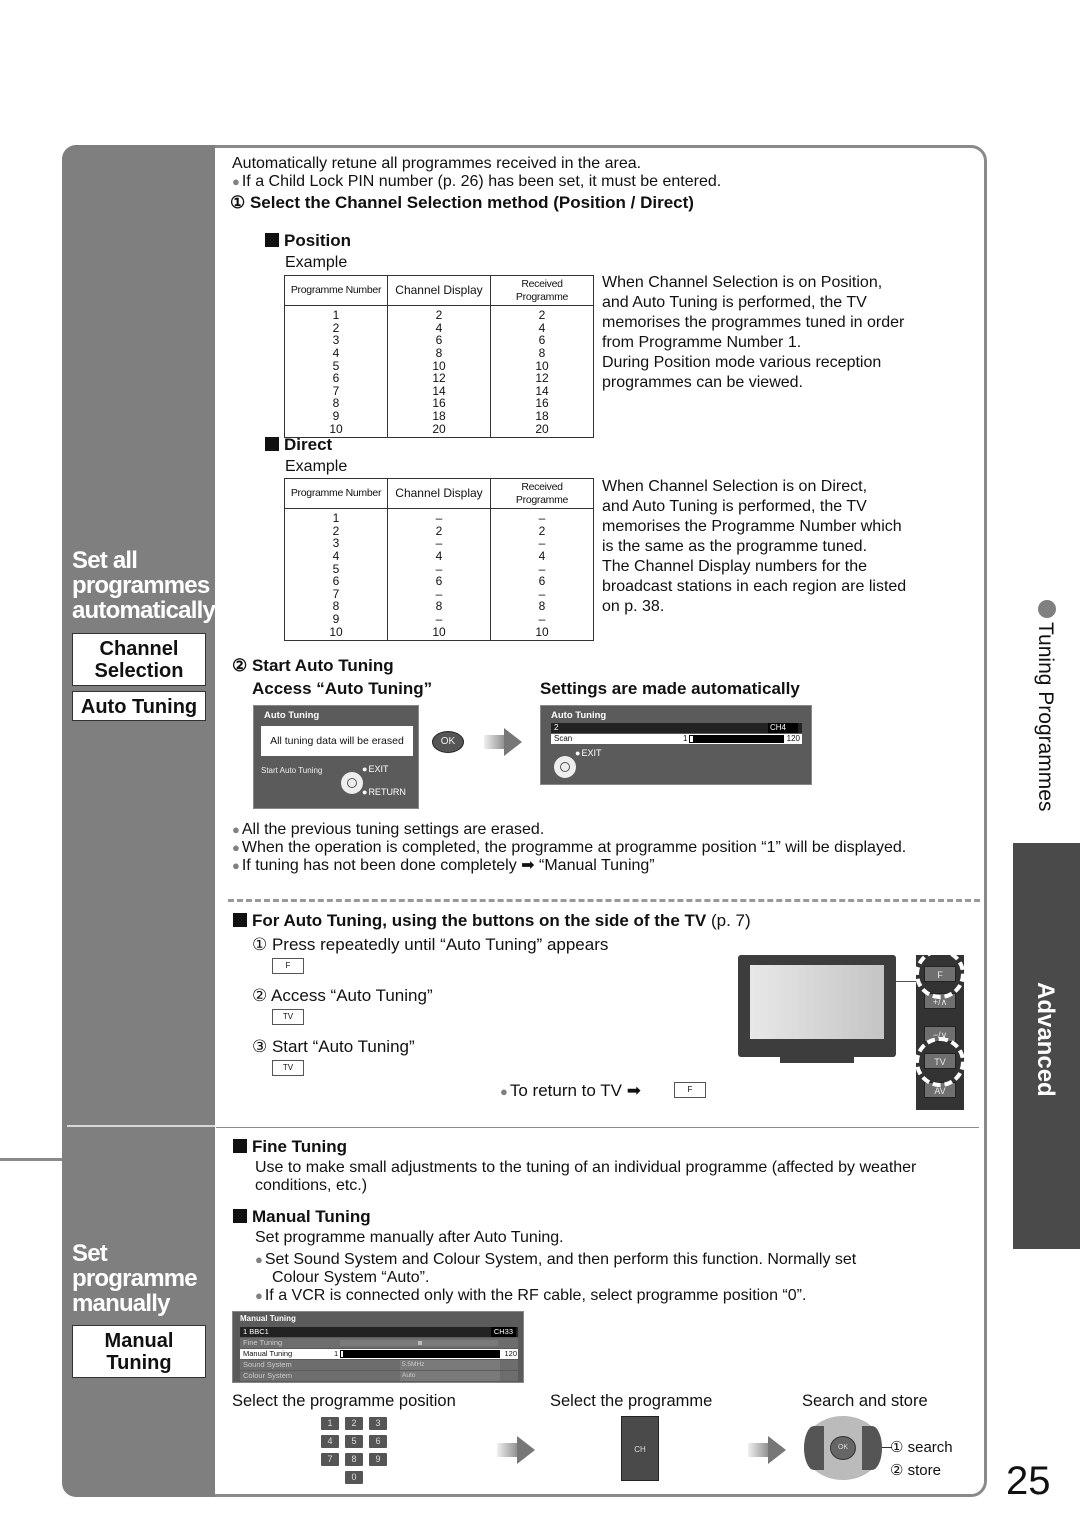 The width and height of the screenshot is (1080, 1527). Describe the element at coordinates (378, 1423) in the screenshot. I see `number-key-3: 3` at that location.